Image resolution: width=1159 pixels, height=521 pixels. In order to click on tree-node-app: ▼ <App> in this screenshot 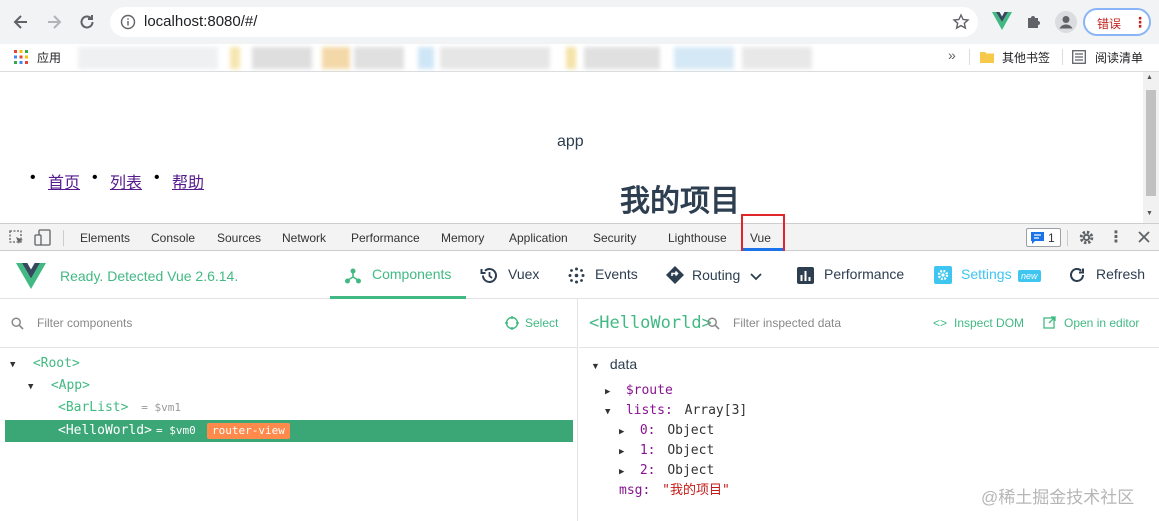, I will do `click(59, 386)`.